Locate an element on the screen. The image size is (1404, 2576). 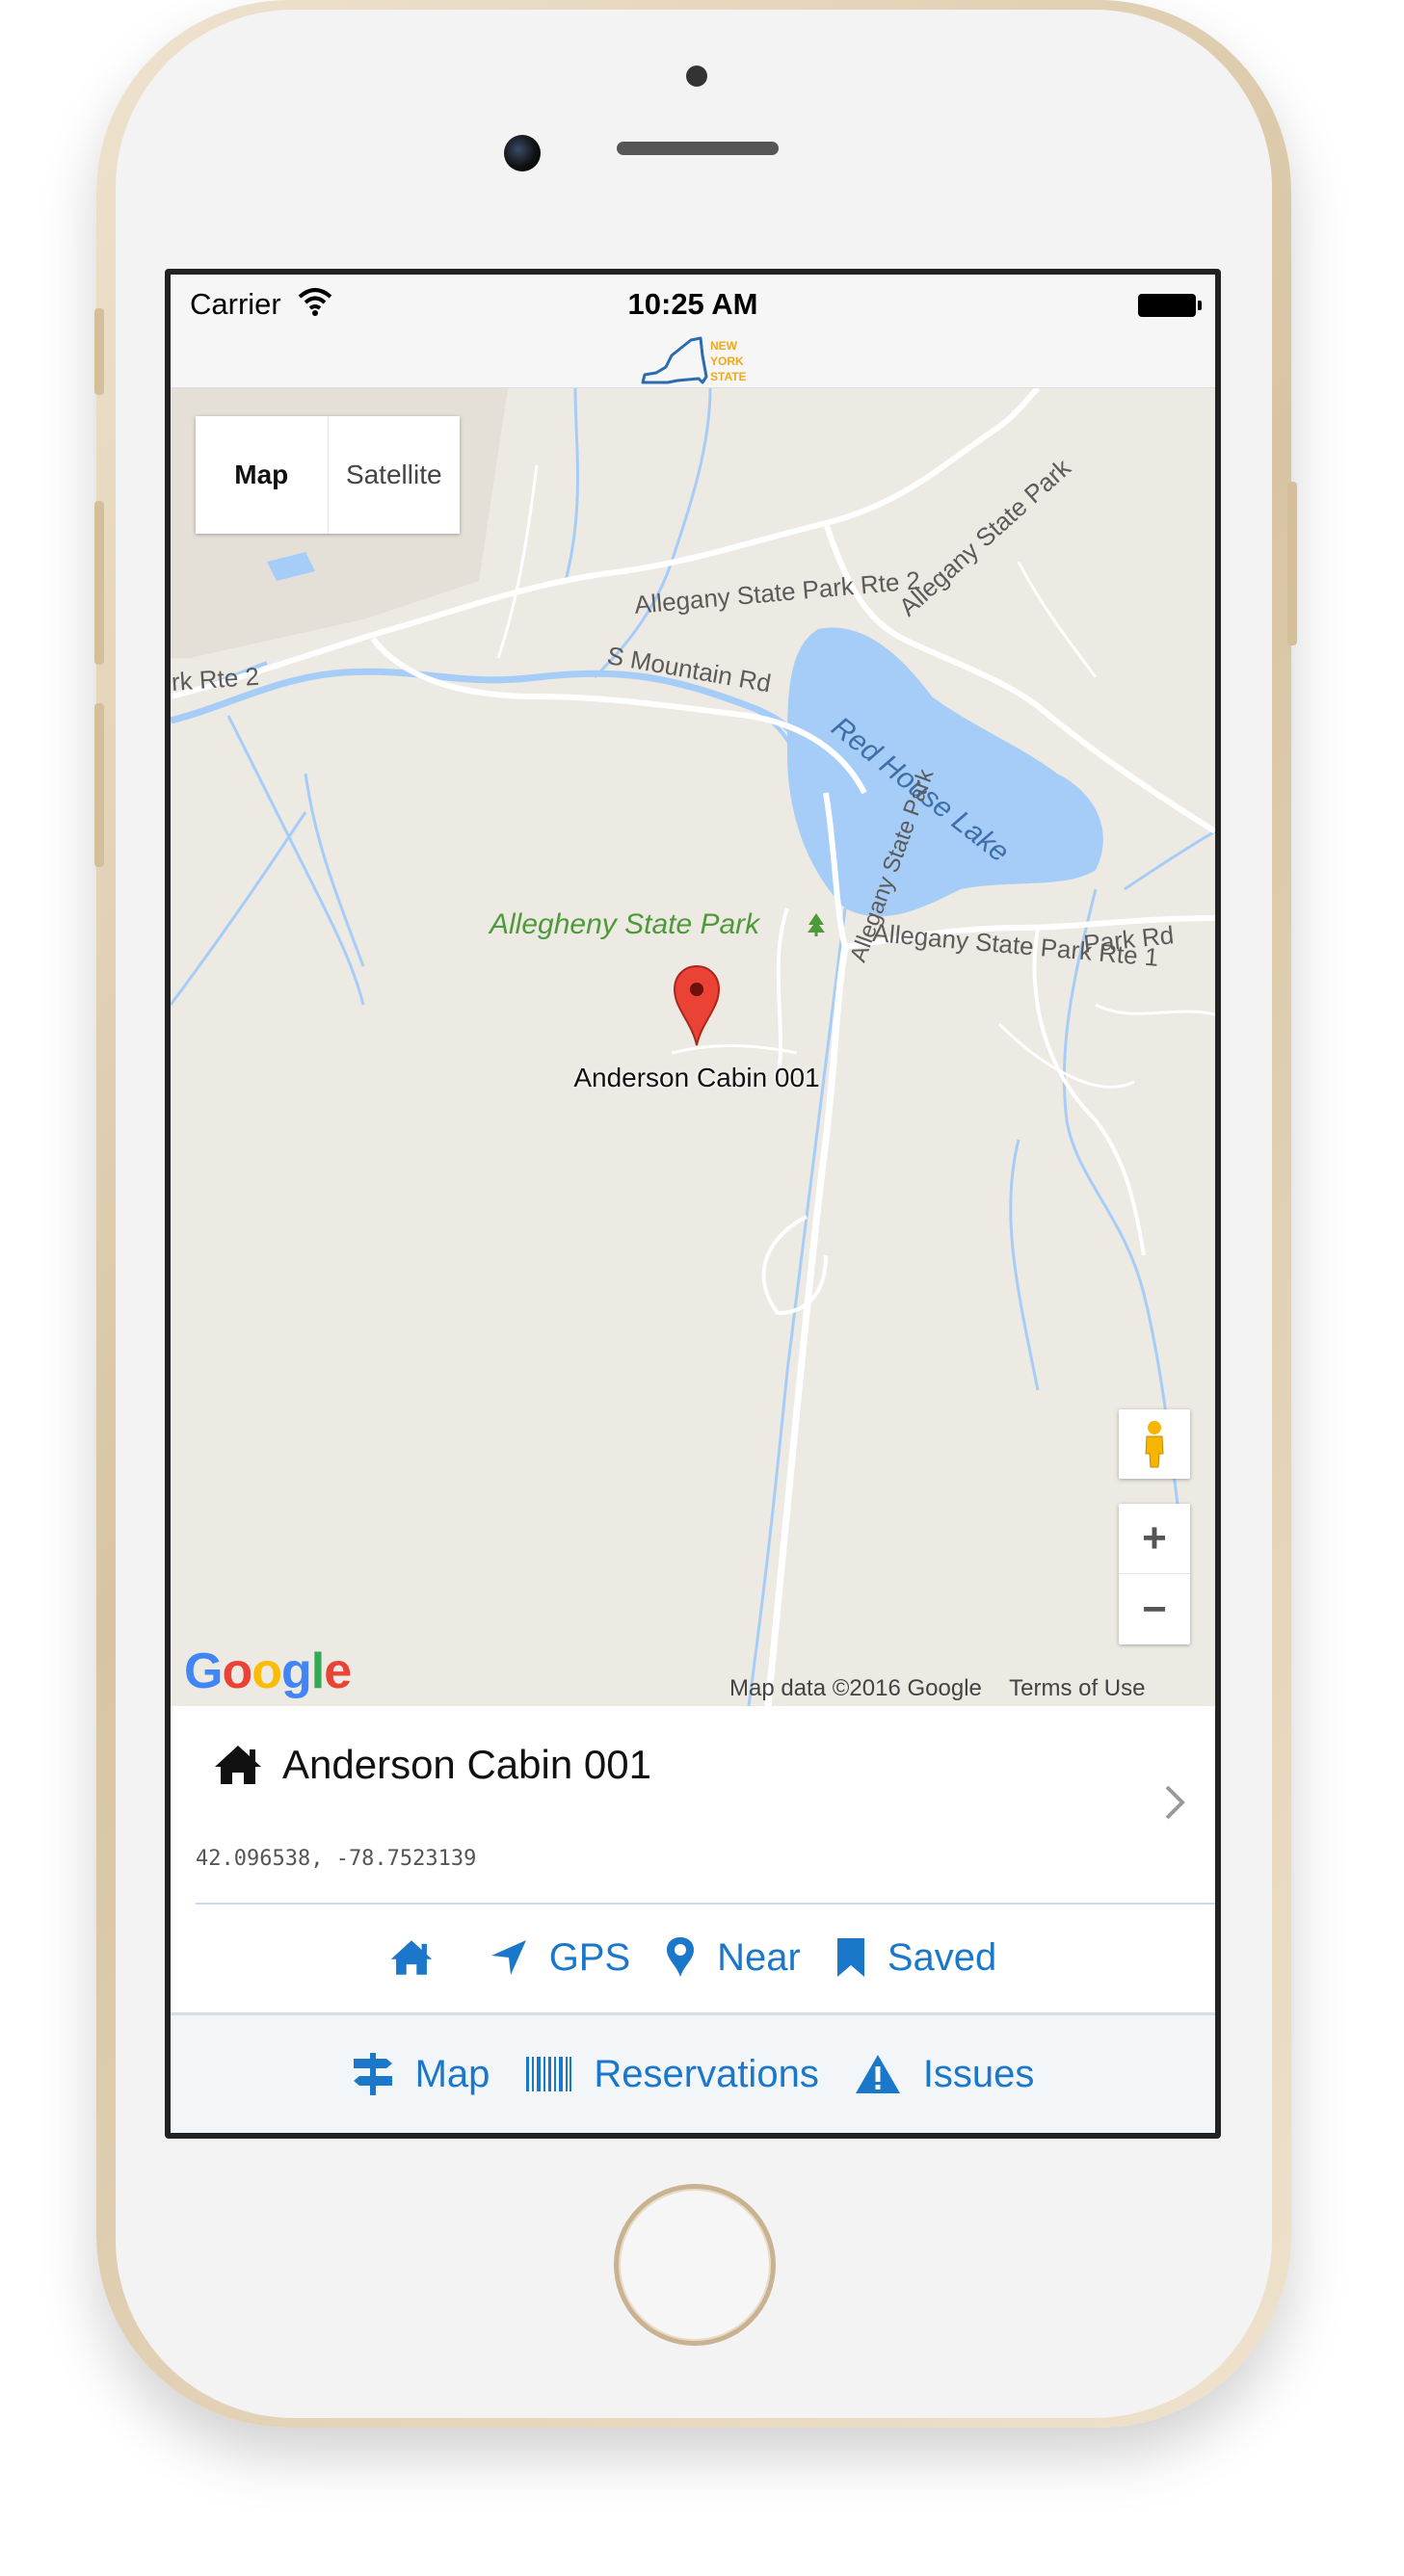
location-title-row: Anderson Cabin 001 is located at coordinates (432, 1765).